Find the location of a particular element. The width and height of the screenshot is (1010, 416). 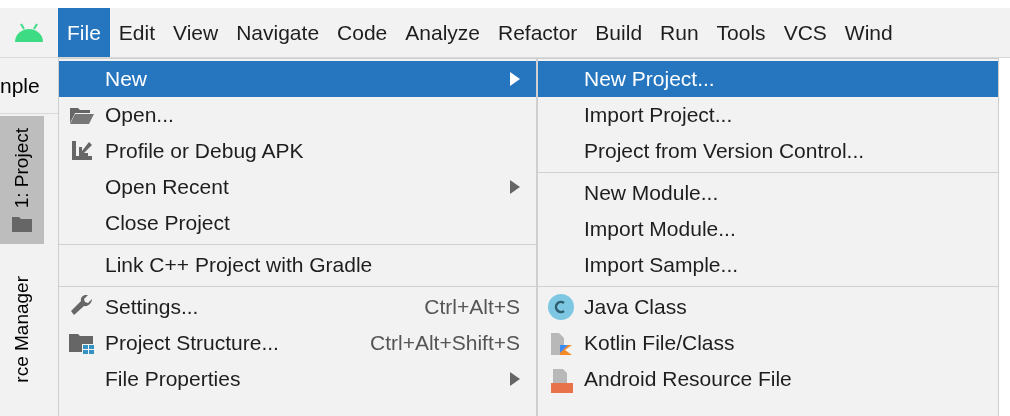

menu-item: Settings... Ctrl+Alt+S is located at coordinates (297, 307).